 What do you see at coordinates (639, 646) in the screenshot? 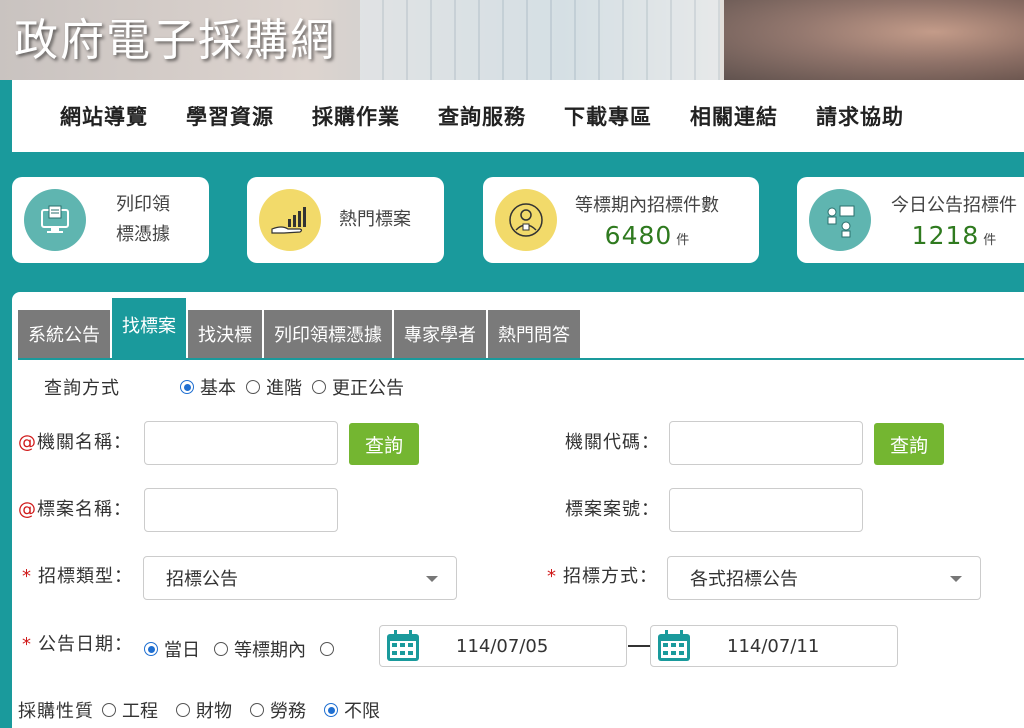
I see `date-range-separator` at bounding box center [639, 646].